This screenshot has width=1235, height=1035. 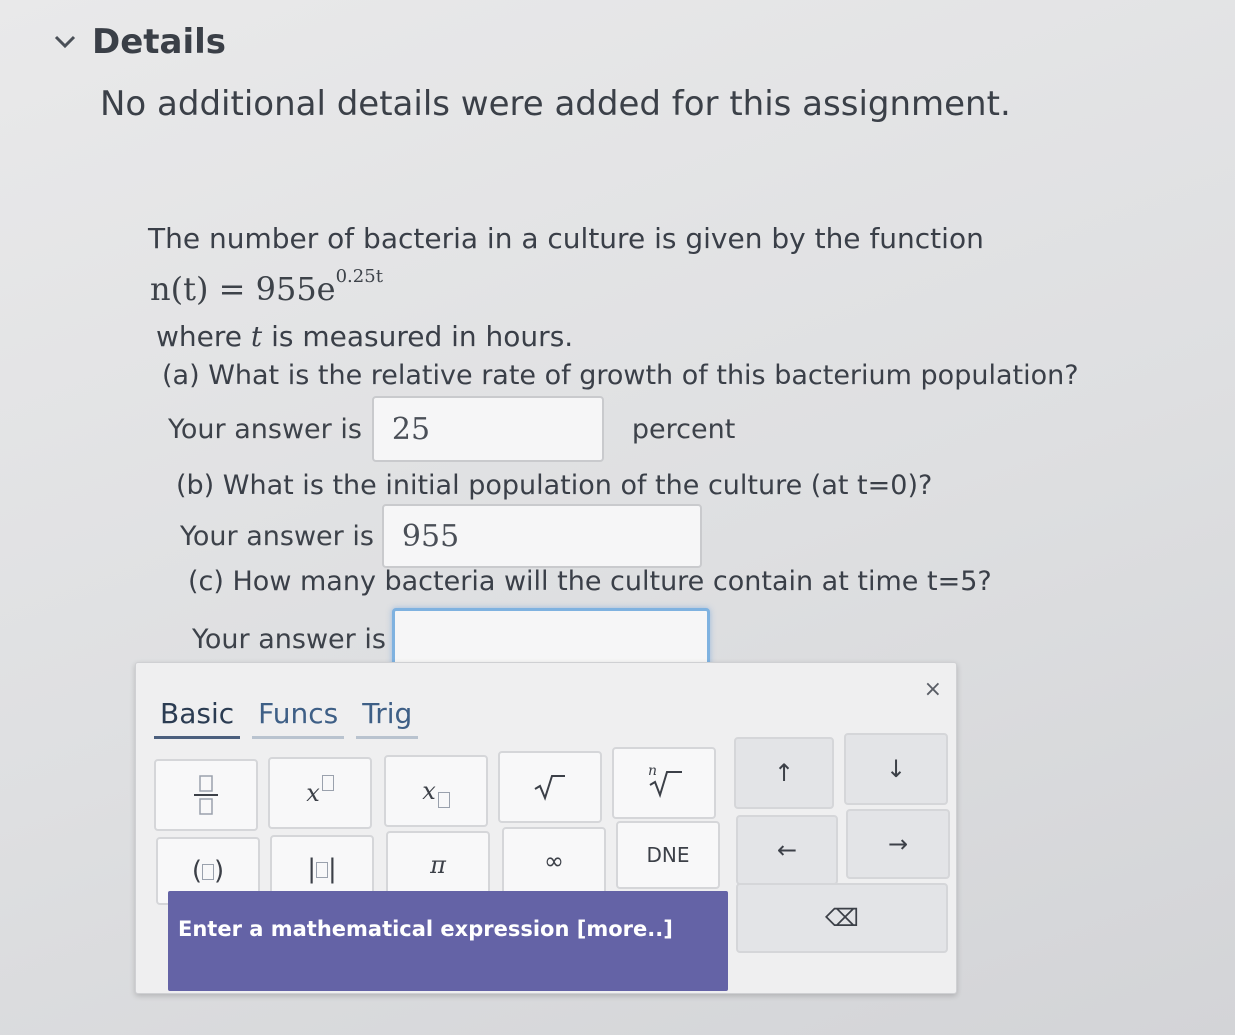 I want to click on subscript-base: x, so click(x=429, y=791).